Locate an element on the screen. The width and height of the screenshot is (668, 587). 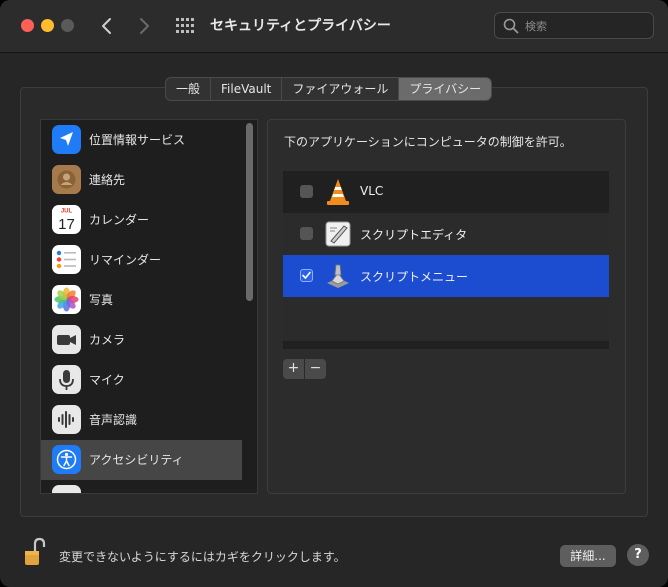
app-row-empty is located at coordinates (446, 319).